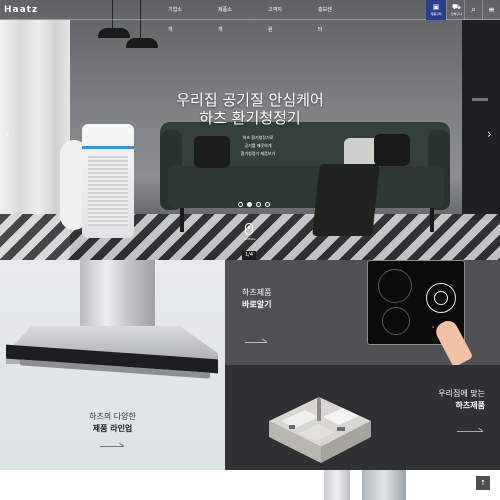 The width and height of the screenshot is (500, 500). I want to click on store-icon: ▣, so click(436, 7).